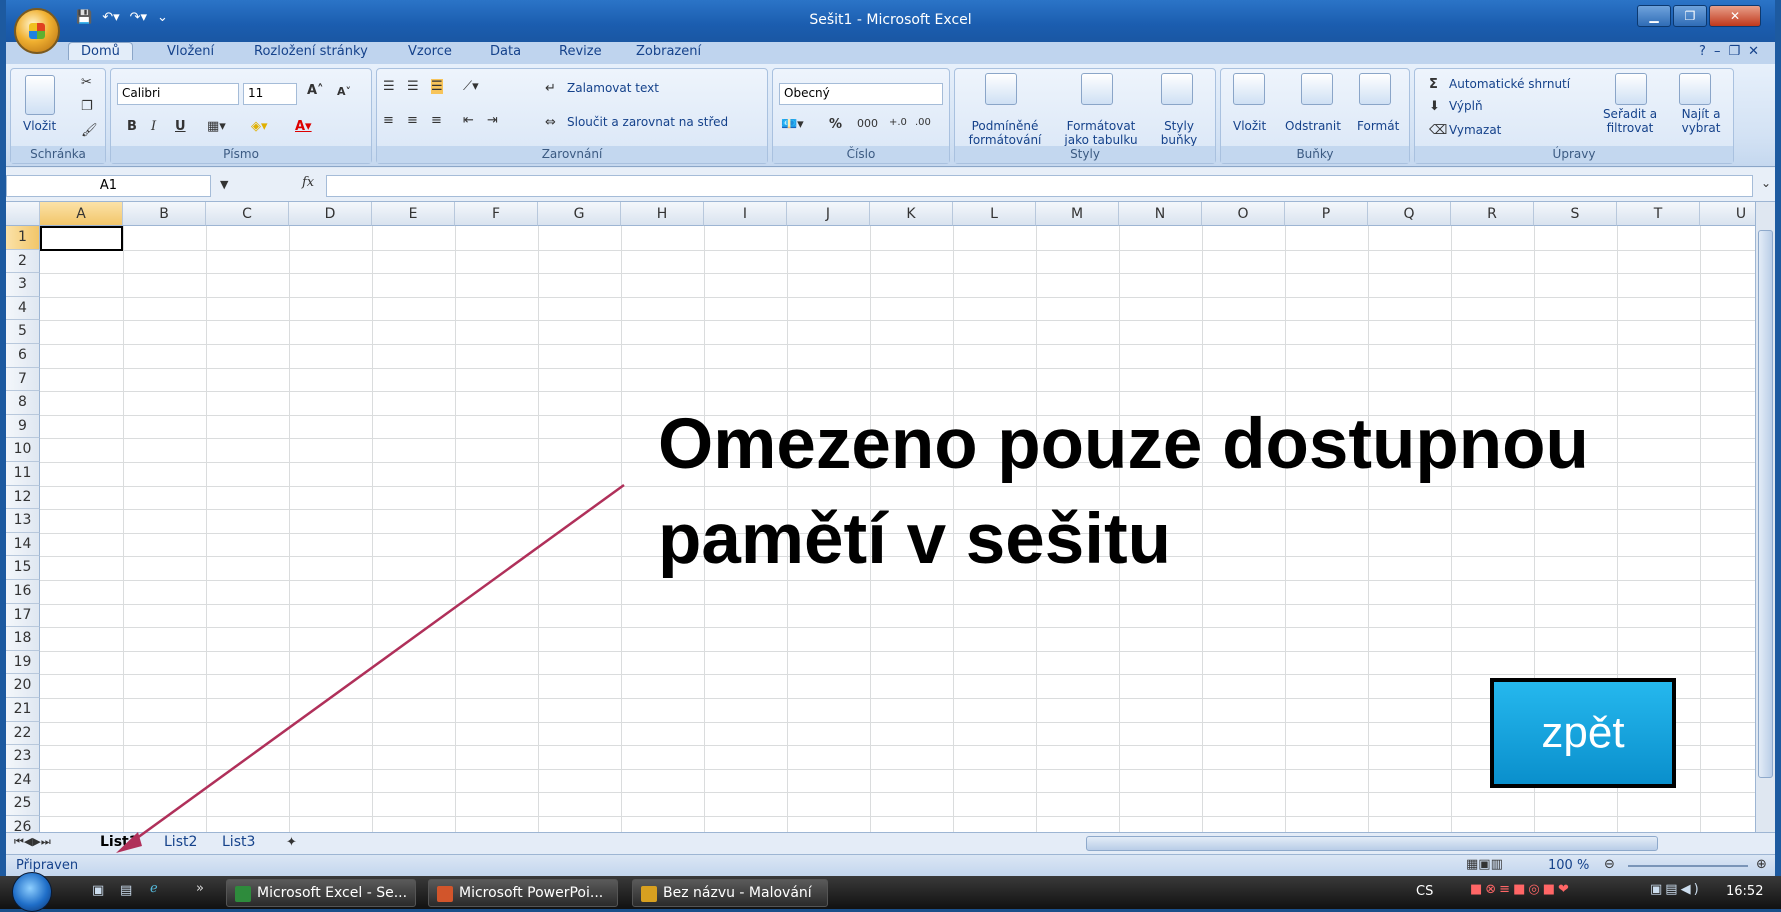 This screenshot has height=912, width=1781. Describe the element at coordinates (1372, 843) in the screenshot. I see `horizontal-scroll-thumb` at that location.